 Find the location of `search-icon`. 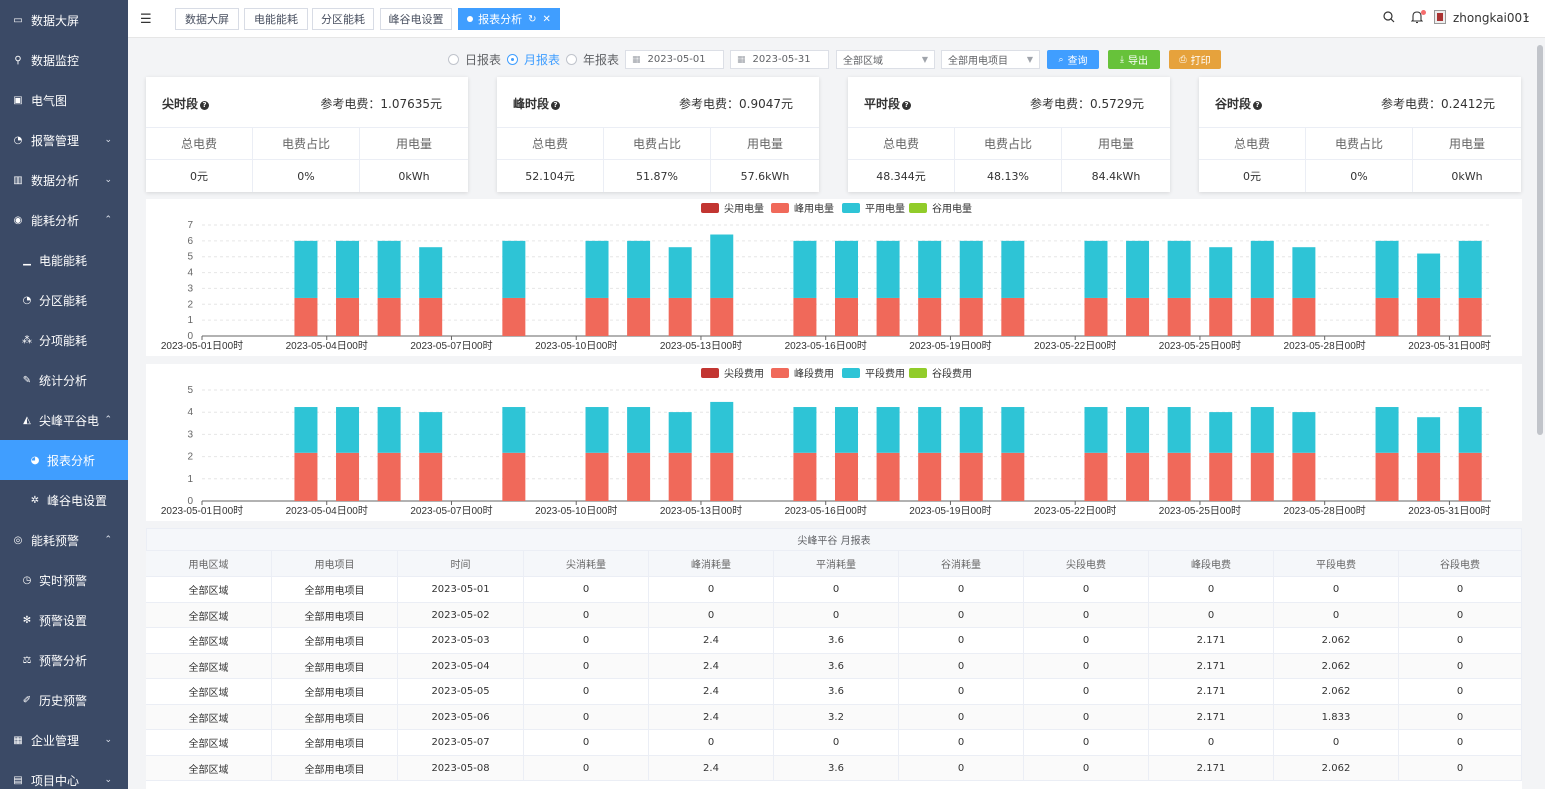

search-icon is located at coordinates (1389, 18).